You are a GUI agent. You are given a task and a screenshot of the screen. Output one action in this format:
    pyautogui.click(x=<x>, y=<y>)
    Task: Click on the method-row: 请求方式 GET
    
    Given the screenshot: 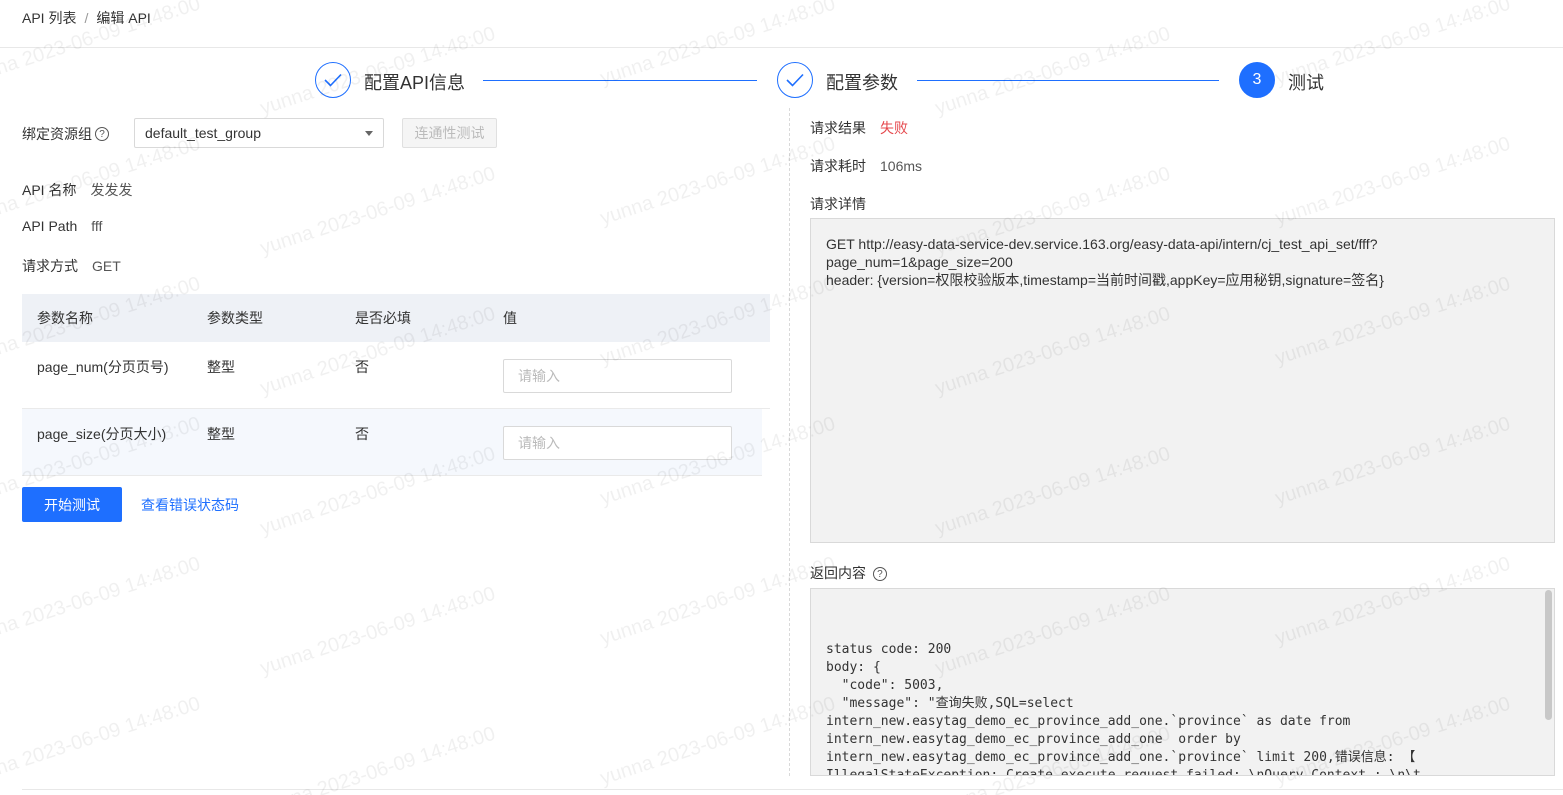 What is the action you would take?
    pyautogui.click(x=71, y=266)
    